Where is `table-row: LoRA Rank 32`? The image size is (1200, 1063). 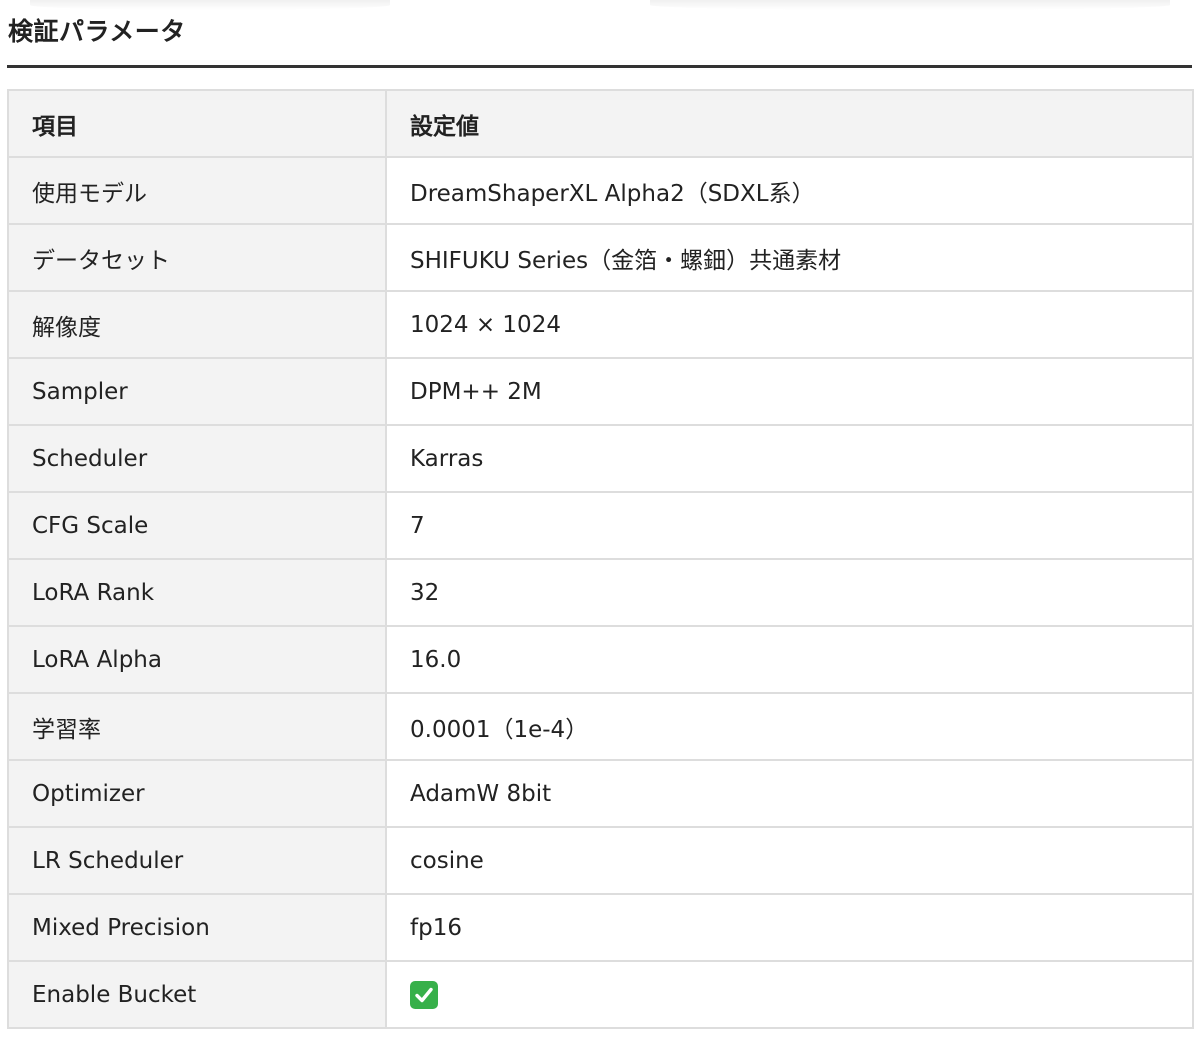 table-row: LoRA Rank 32 is located at coordinates (600, 592).